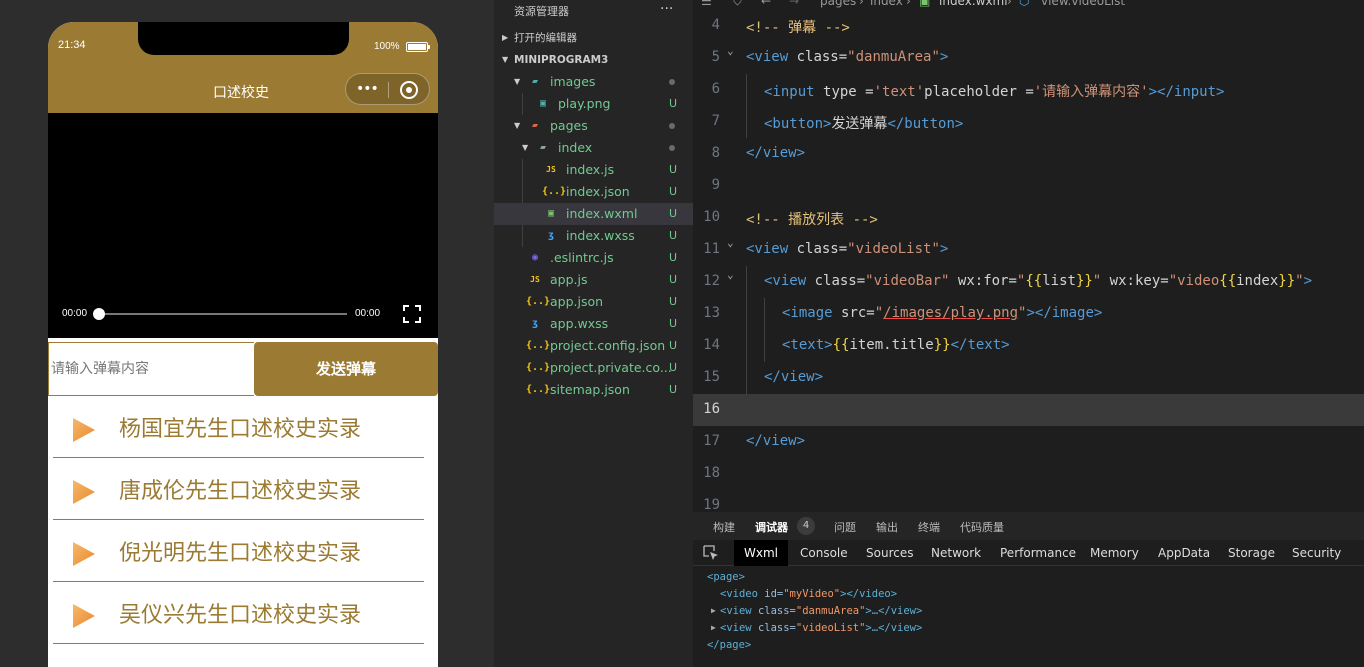 The width and height of the screenshot is (1364, 667). Describe the element at coordinates (1028, 122) in the screenshot. I see `code-line: 7 <button>发送弹幕</button>` at that location.